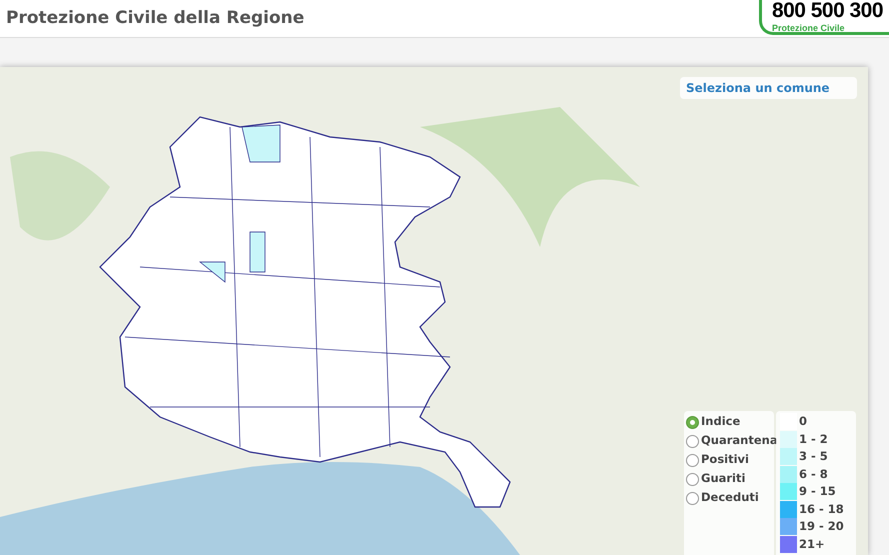  Describe the element at coordinates (821, 527) in the screenshot. I see `legend-label: 19 - 20` at that location.